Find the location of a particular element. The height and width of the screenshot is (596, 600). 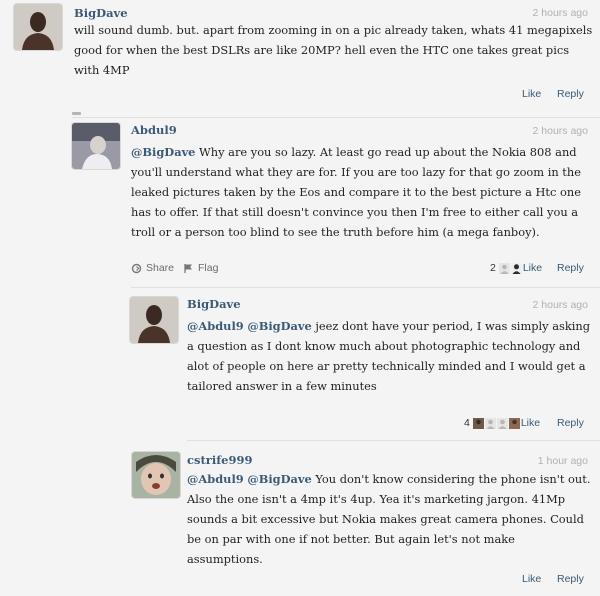

flag-label: Flag is located at coordinates (208, 268).